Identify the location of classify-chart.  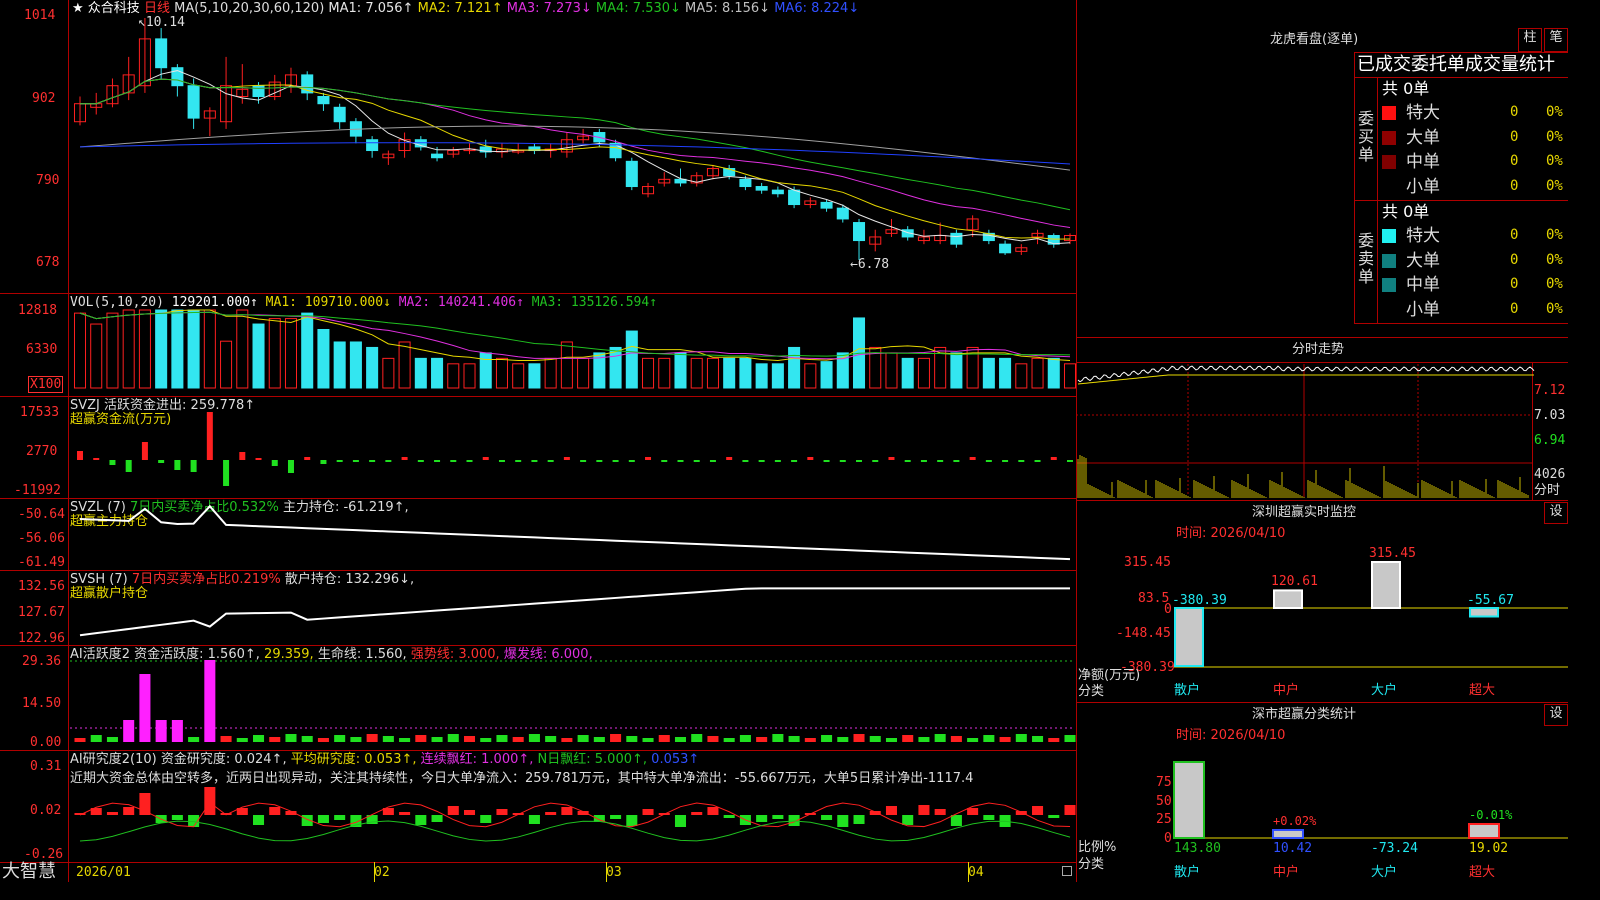
(1370, 800).